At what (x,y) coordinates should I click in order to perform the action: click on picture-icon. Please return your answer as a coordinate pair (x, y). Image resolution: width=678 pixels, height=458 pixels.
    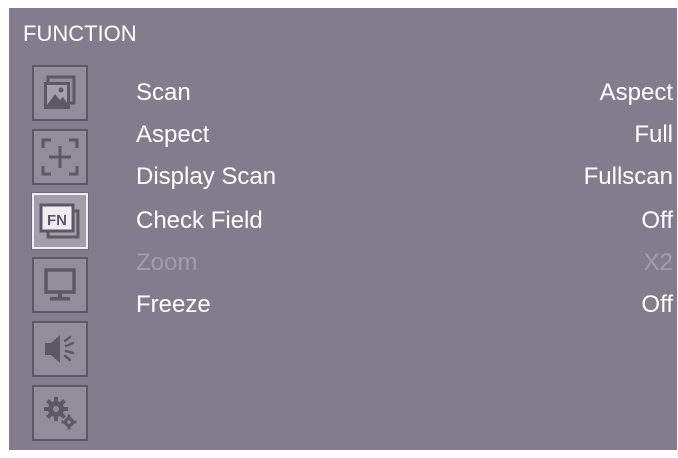
    Looking at the image, I should click on (60, 92).